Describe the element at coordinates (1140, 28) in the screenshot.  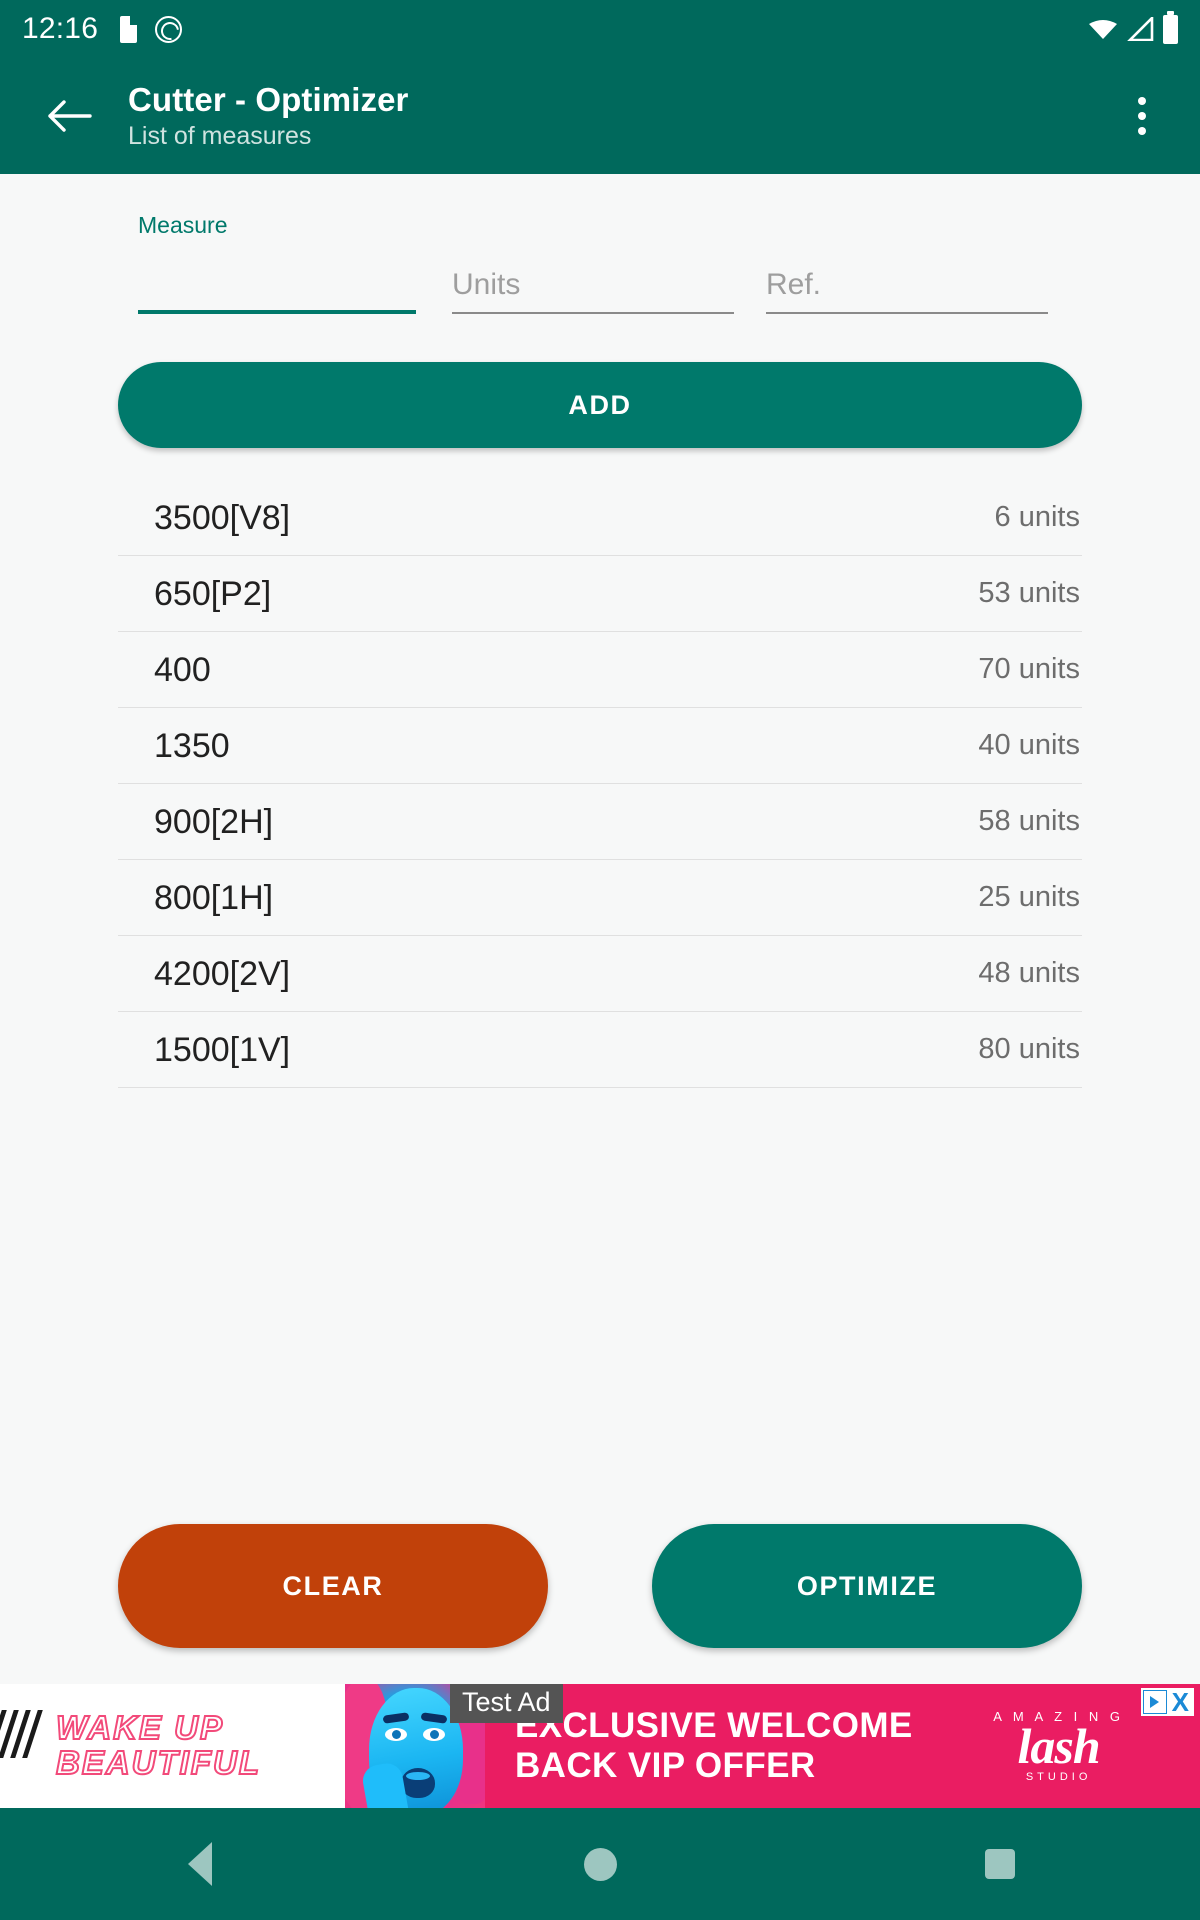
I see `signal-icon` at that location.